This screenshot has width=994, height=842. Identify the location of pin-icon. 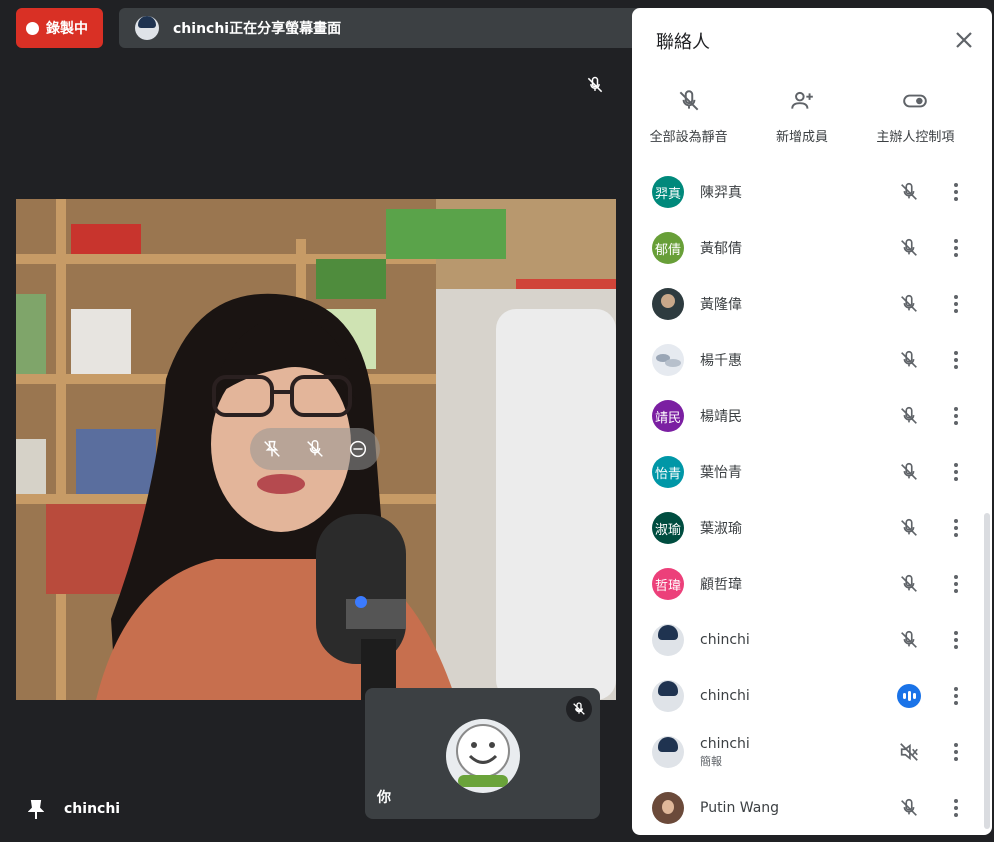
(36, 810).